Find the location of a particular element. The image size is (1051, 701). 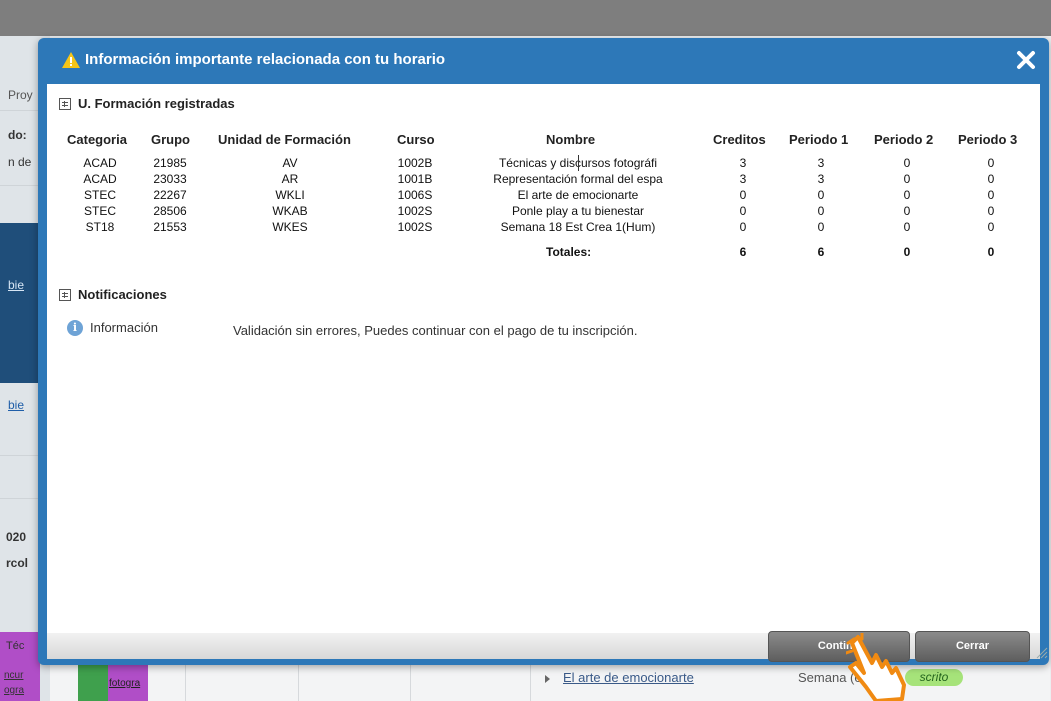

total-period-1: 6 is located at coordinates (821, 252).